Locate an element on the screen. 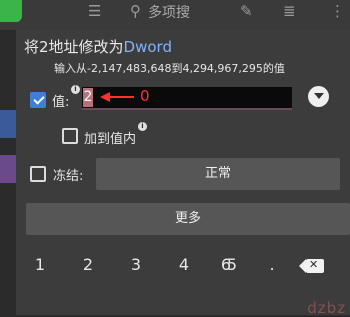 This screenshot has height=317, width=350. background-tab-label: 多项搜 is located at coordinates (169, 13).